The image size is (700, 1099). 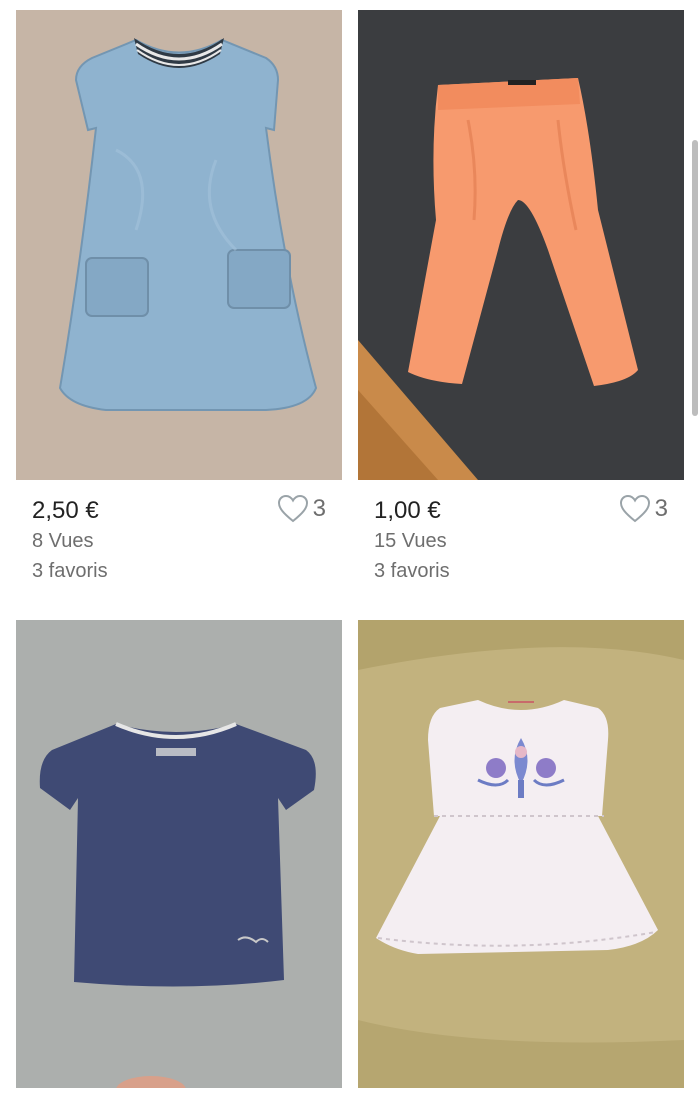 I want to click on listing-views: 8 Vues, so click(x=63, y=541).